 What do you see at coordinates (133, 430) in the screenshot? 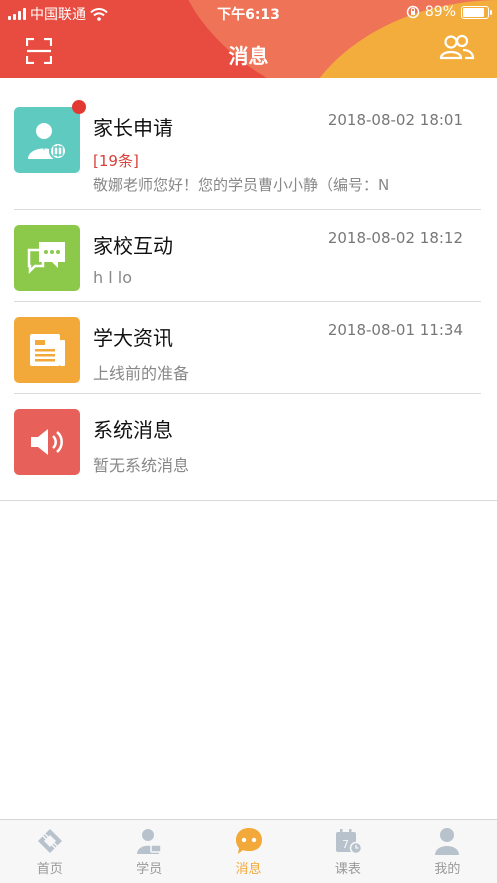
I see `message-title: 系统消息` at bounding box center [133, 430].